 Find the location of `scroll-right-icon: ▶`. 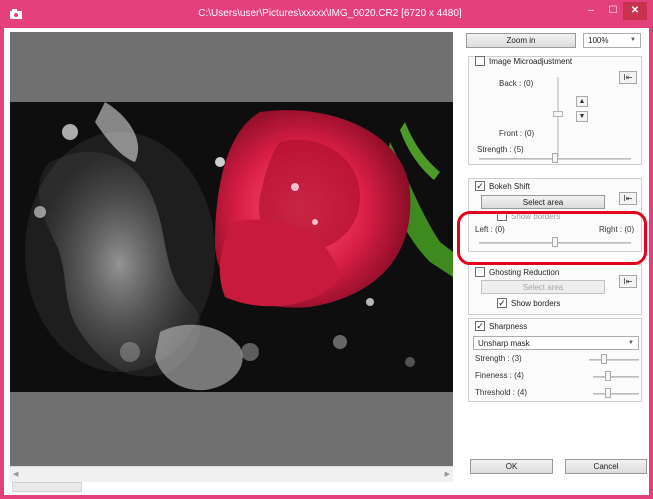

scroll-right-icon: ▶ is located at coordinates (447, 474).